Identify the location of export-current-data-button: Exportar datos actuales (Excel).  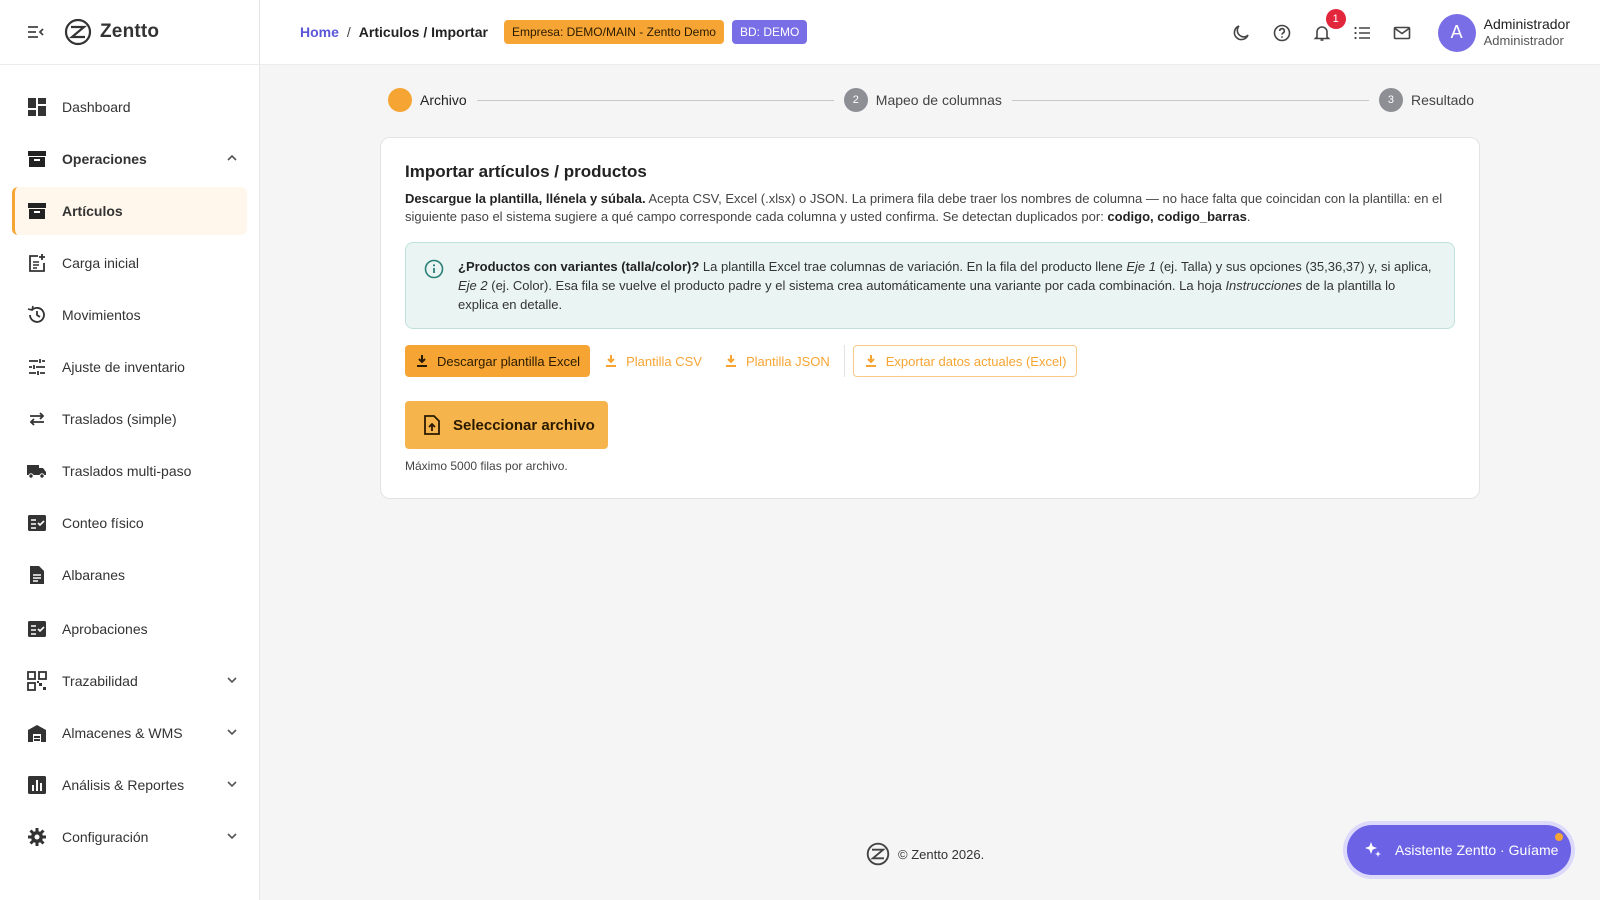
(965, 361).